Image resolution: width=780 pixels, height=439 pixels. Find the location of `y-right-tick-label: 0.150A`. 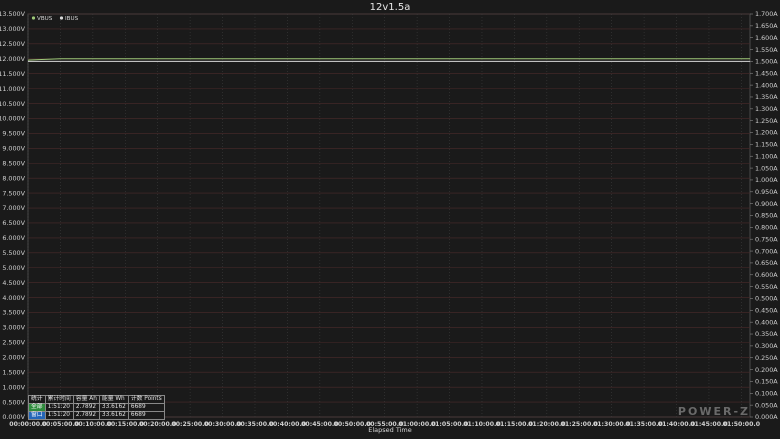

y-right-tick-label: 0.150A is located at coordinates (766, 382).